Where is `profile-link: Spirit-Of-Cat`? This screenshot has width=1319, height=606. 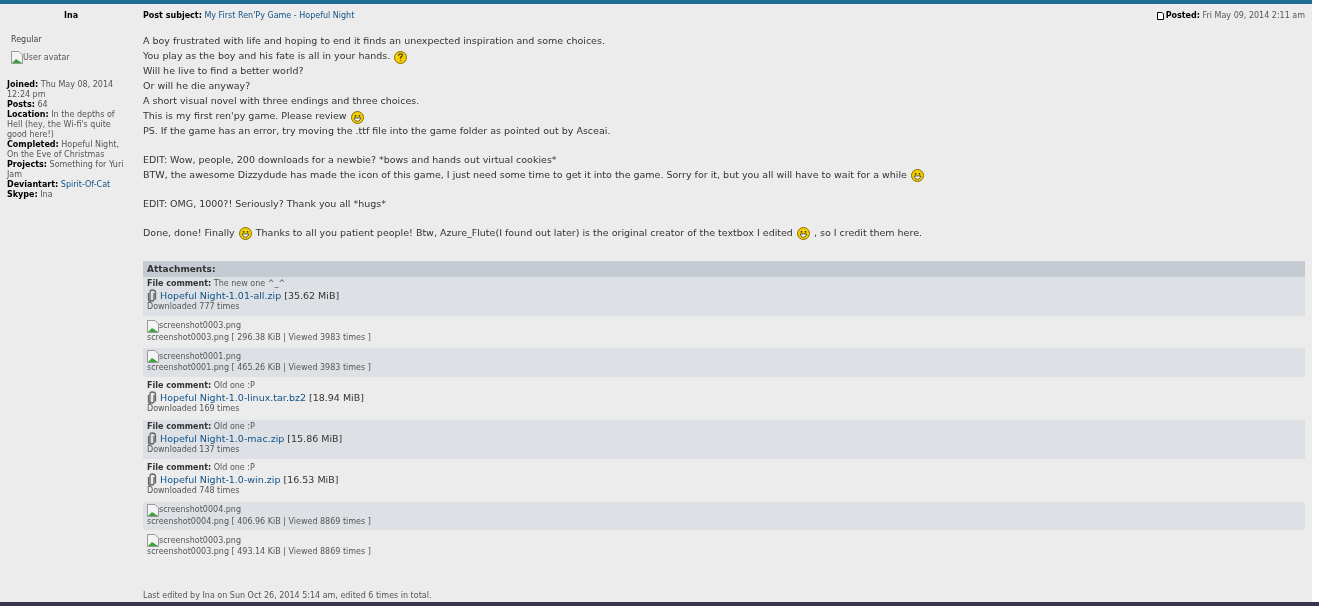 profile-link: Spirit-Of-Cat is located at coordinates (85, 184).